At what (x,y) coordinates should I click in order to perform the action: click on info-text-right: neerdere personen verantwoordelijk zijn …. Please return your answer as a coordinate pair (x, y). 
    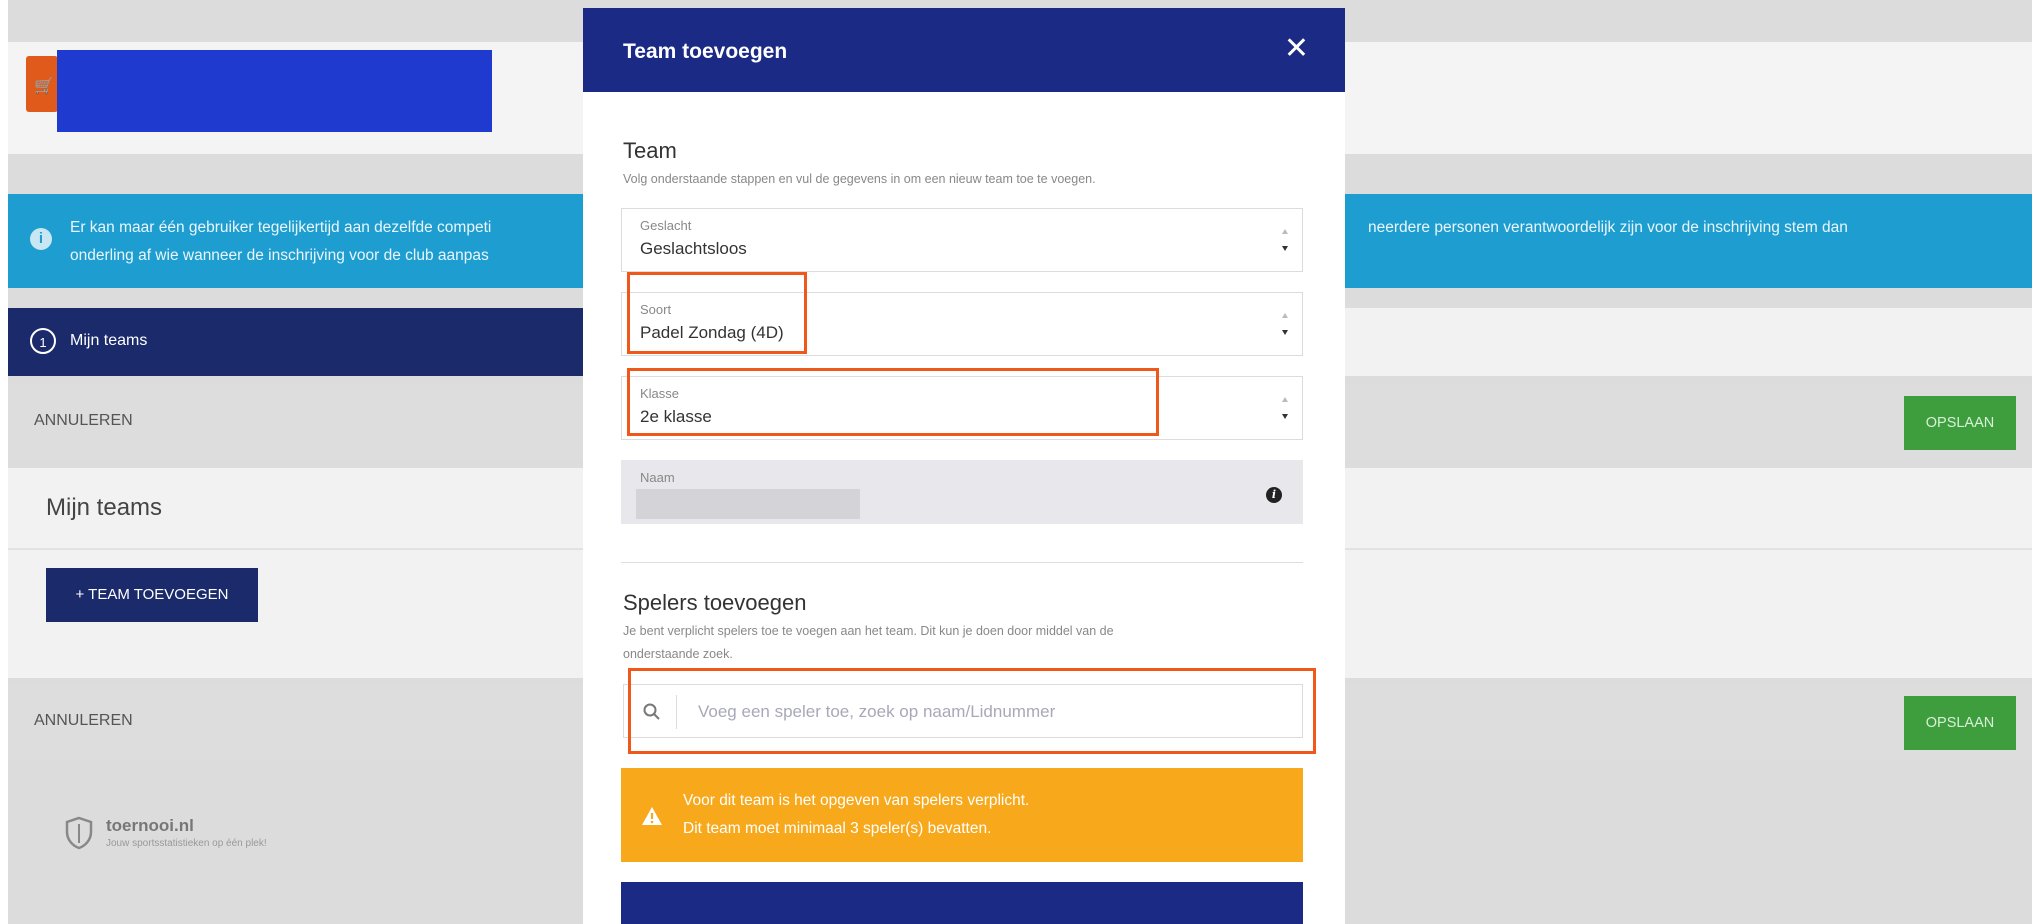
    Looking at the image, I should click on (1608, 227).